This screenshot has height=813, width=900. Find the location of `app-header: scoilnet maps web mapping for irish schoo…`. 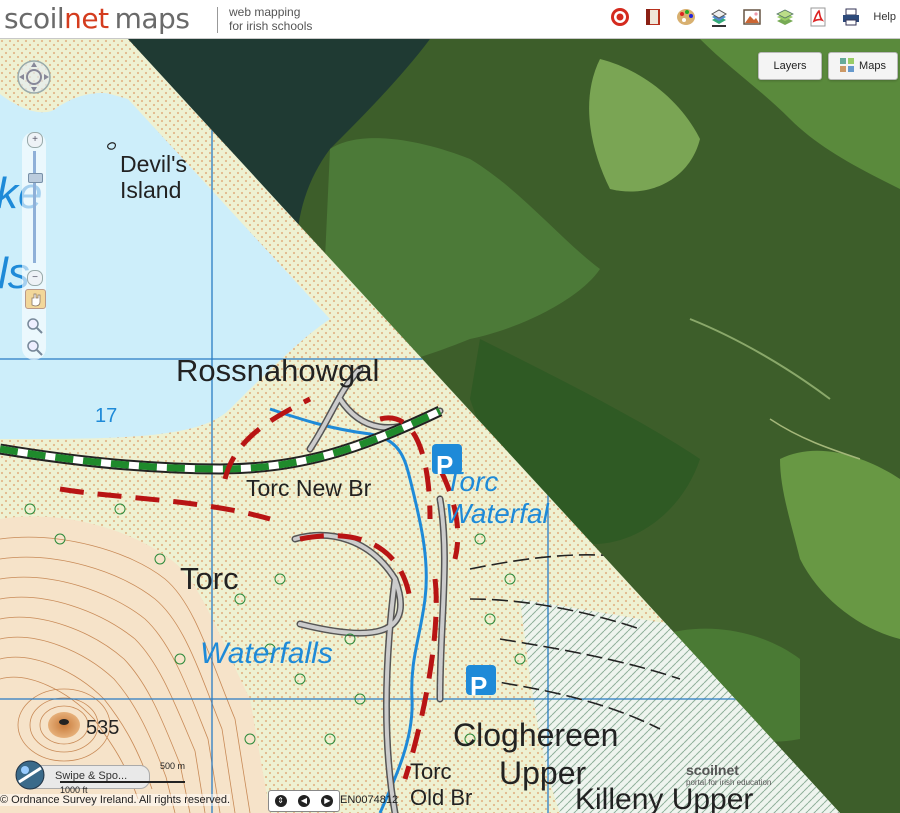

app-header: scoilnet maps web mapping for irish schoo… is located at coordinates (450, 19).